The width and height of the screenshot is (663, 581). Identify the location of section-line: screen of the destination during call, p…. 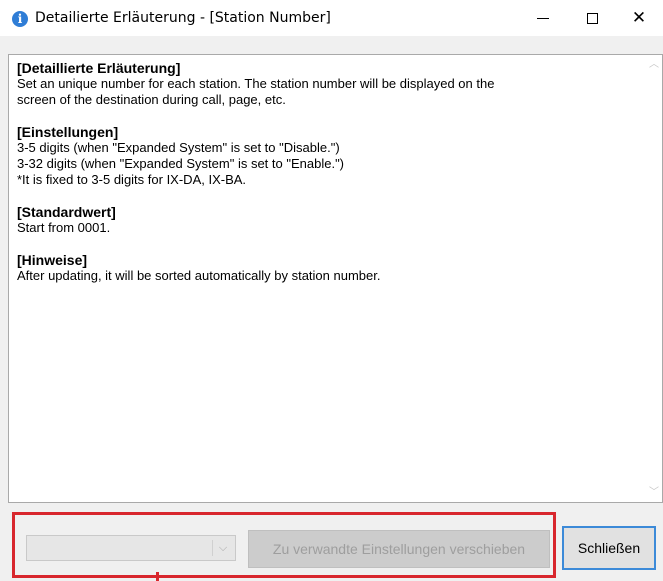
(151, 99).